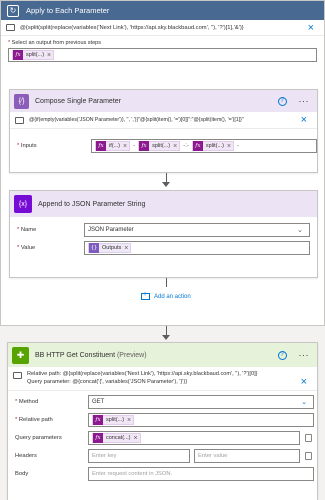 The height and width of the screenshot is (500, 325). I want to click on value-field: {} Outputs ×, so click(197, 248).